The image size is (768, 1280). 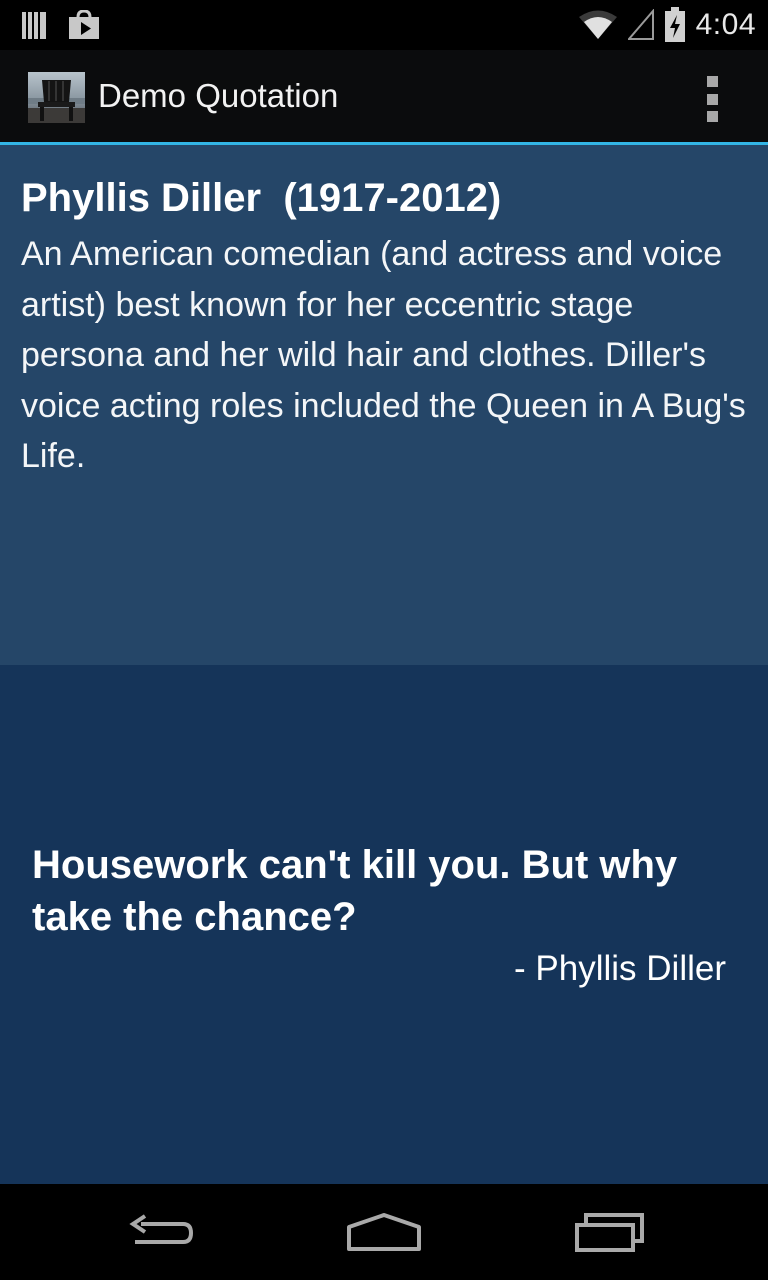 I want to click on home-icon, so click(x=384, y=1232).